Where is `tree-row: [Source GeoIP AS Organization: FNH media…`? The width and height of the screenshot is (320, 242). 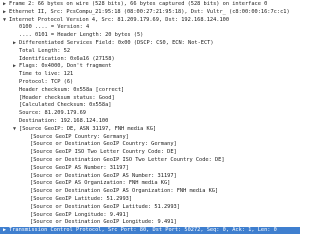
tree-row: [Source GeoIP AS Organization: FNH media… is located at coordinates (150, 183).